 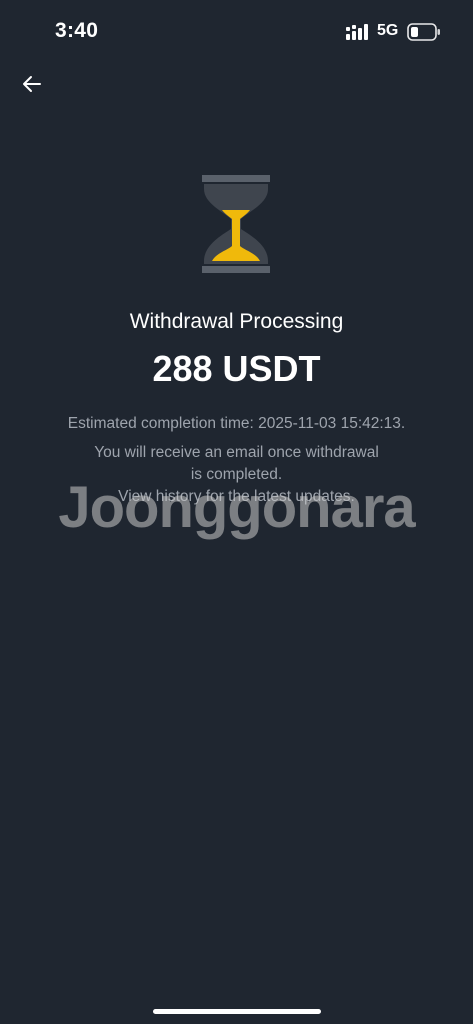 What do you see at coordinates (236, 368) in the screenshot?
I see `withdrawal-amount: 288 USDT` at bounding box center [236, 368].